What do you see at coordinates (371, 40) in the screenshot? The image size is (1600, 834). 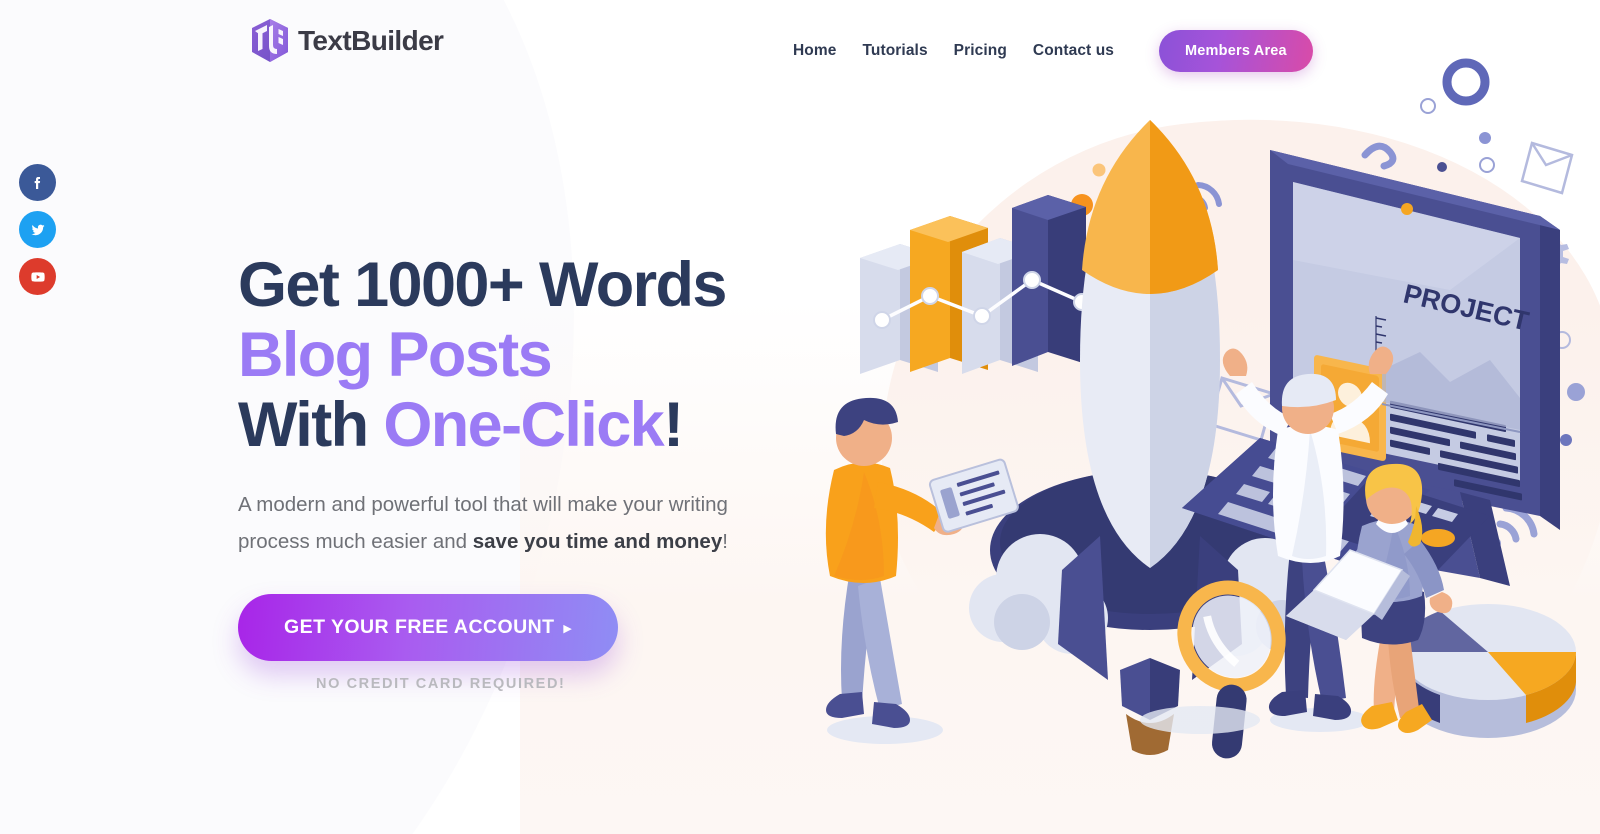 I see `brand-name: TextBuilder` at bounding box center [371, 40].